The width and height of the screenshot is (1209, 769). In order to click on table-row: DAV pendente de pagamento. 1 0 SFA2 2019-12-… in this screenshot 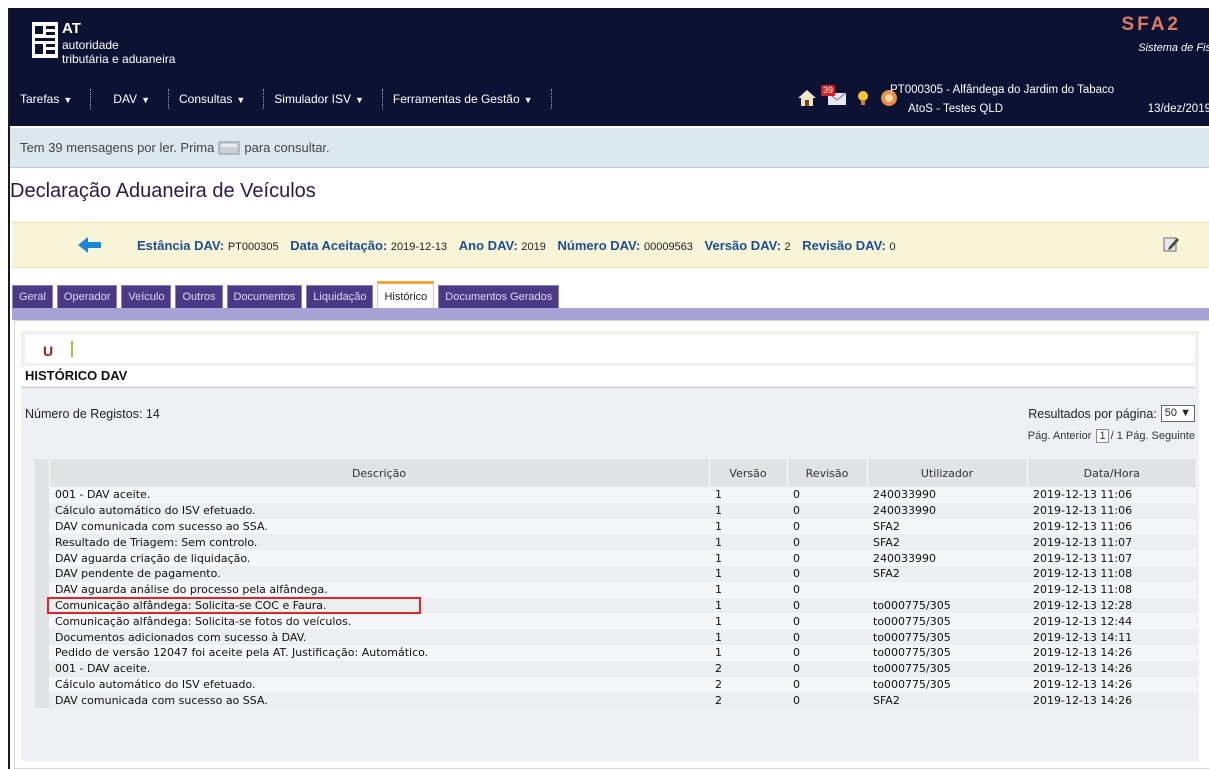, I will do `click(616, 573)`.